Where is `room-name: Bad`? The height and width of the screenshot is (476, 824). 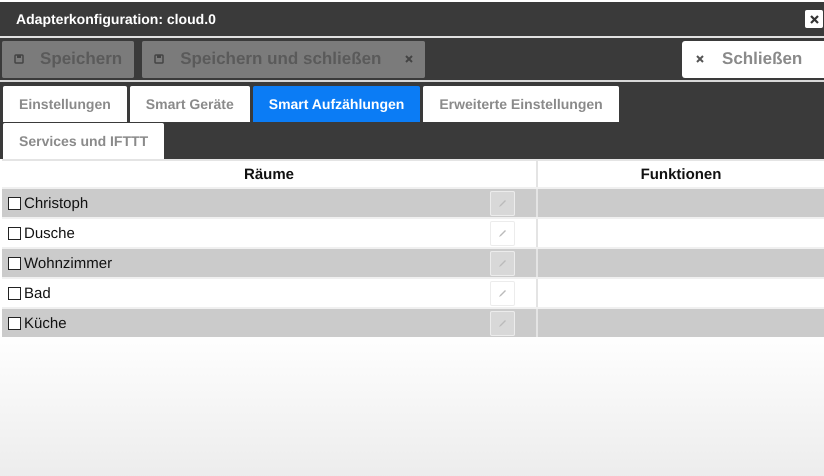 room-name: Bad is located at coordinates (38, 293).